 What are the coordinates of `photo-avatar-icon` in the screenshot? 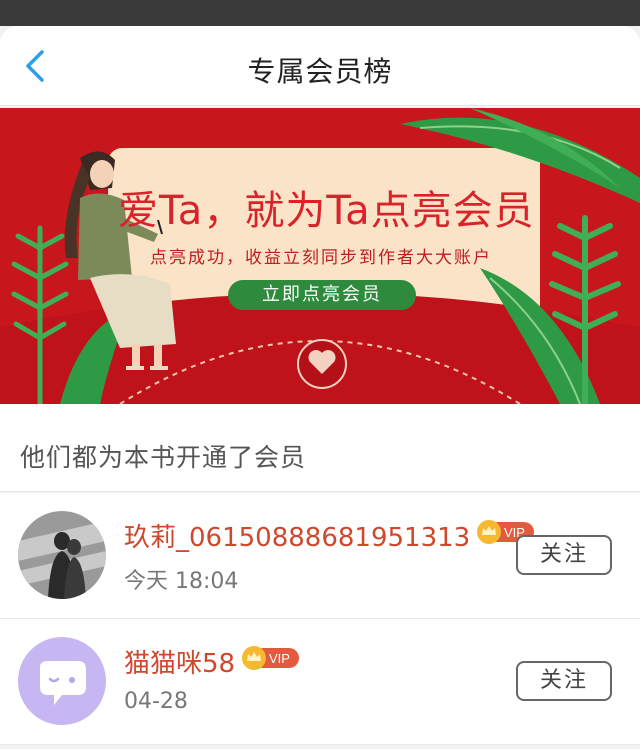 It's located at (62, 555).